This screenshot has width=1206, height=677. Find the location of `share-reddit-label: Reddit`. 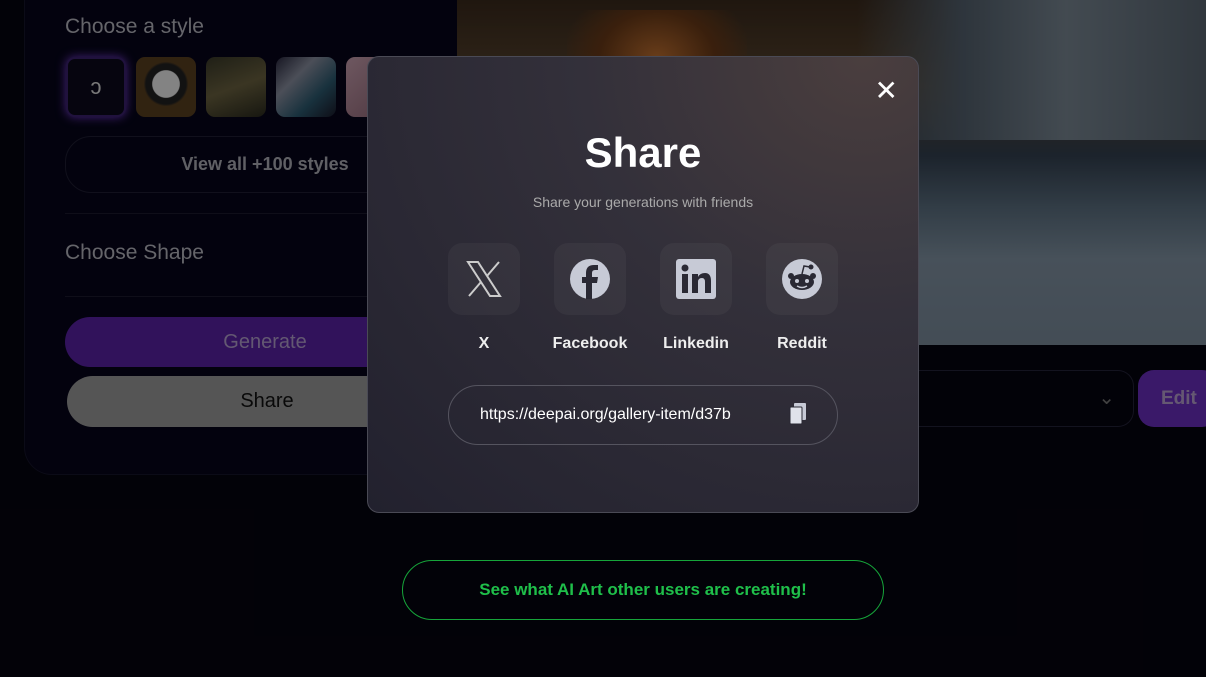

share-reddit-label: Reddit is located at coordinates (802, 343).